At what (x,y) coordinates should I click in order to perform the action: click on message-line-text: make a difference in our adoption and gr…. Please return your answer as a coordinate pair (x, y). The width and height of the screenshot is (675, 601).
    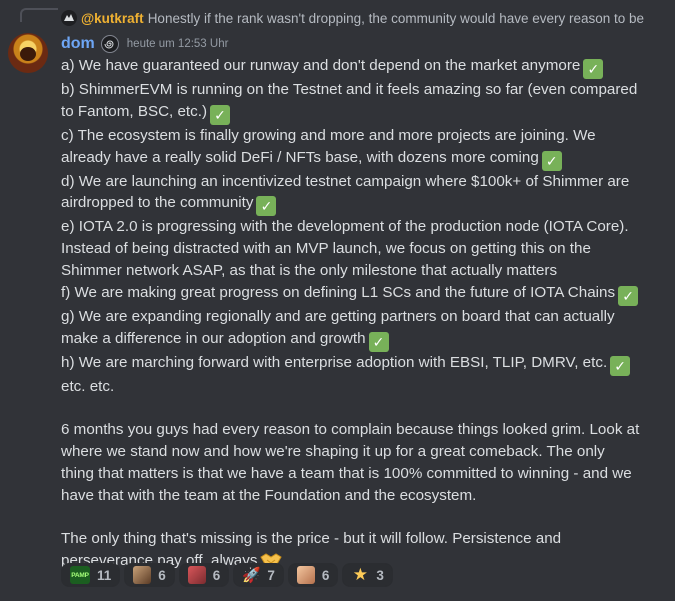
    Looking at the image, I should click on (213, 338).